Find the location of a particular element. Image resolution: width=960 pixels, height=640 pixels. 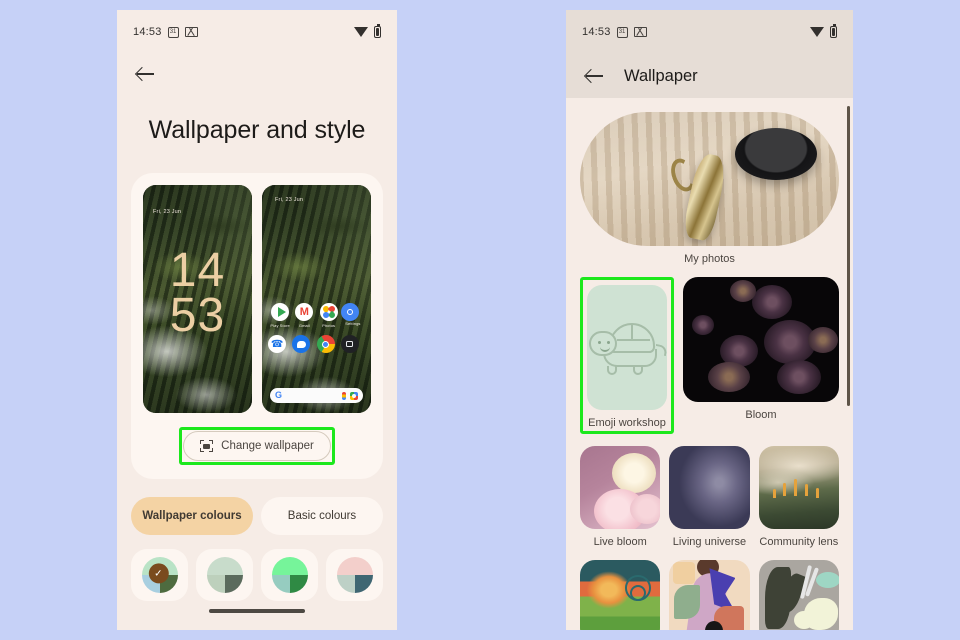

highlight-box-emoji-workshop: Emoji workshop is located at coordinates (627, 355).